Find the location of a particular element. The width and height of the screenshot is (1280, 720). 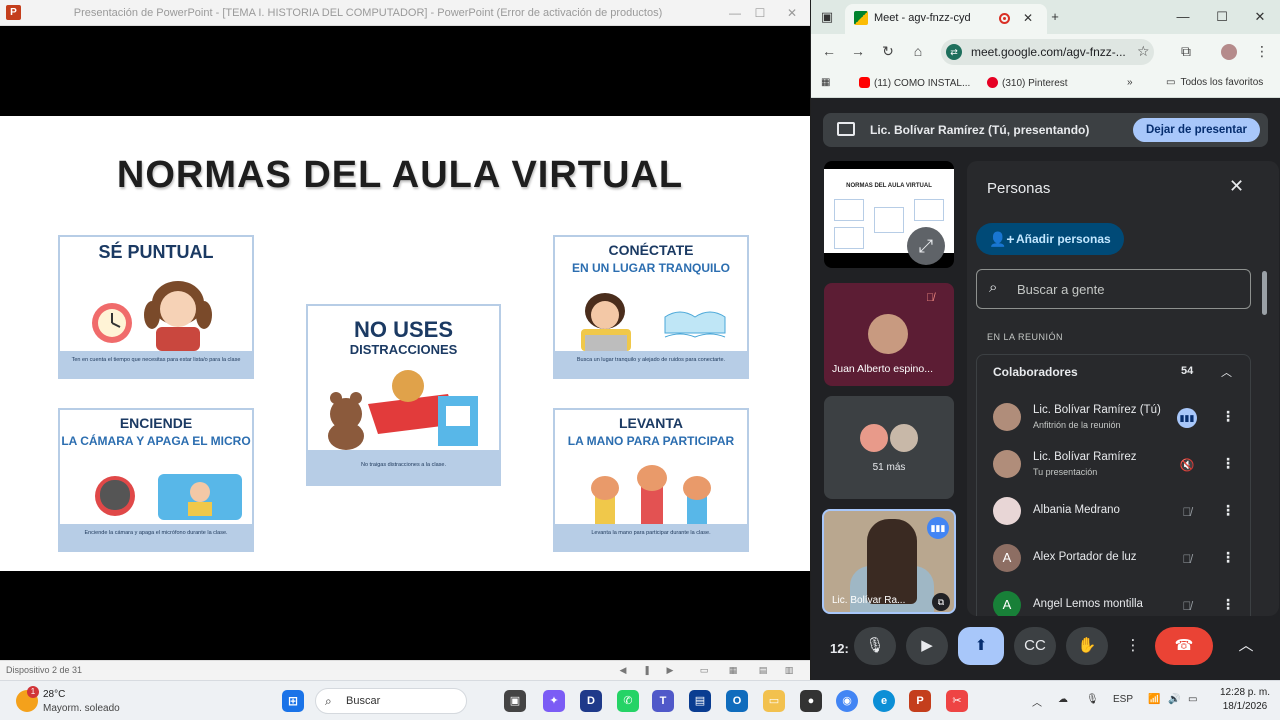

participant-row: A Alex Portador de luz 🎙̸ ⋮ is located at coordinates (1113, 559).